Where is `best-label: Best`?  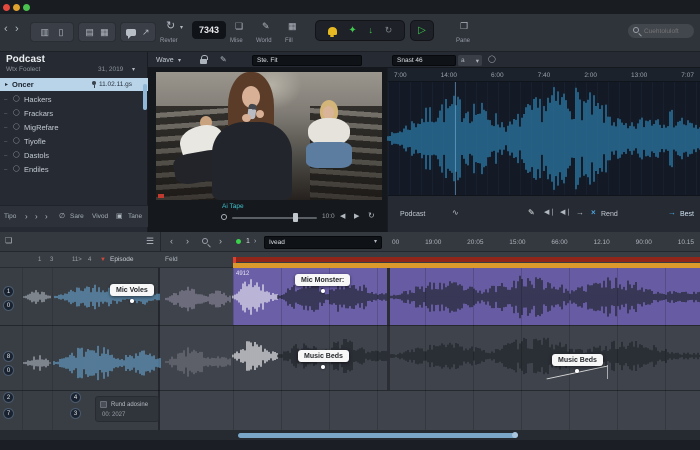
best-label: Best is located at coordinates (687, 214).